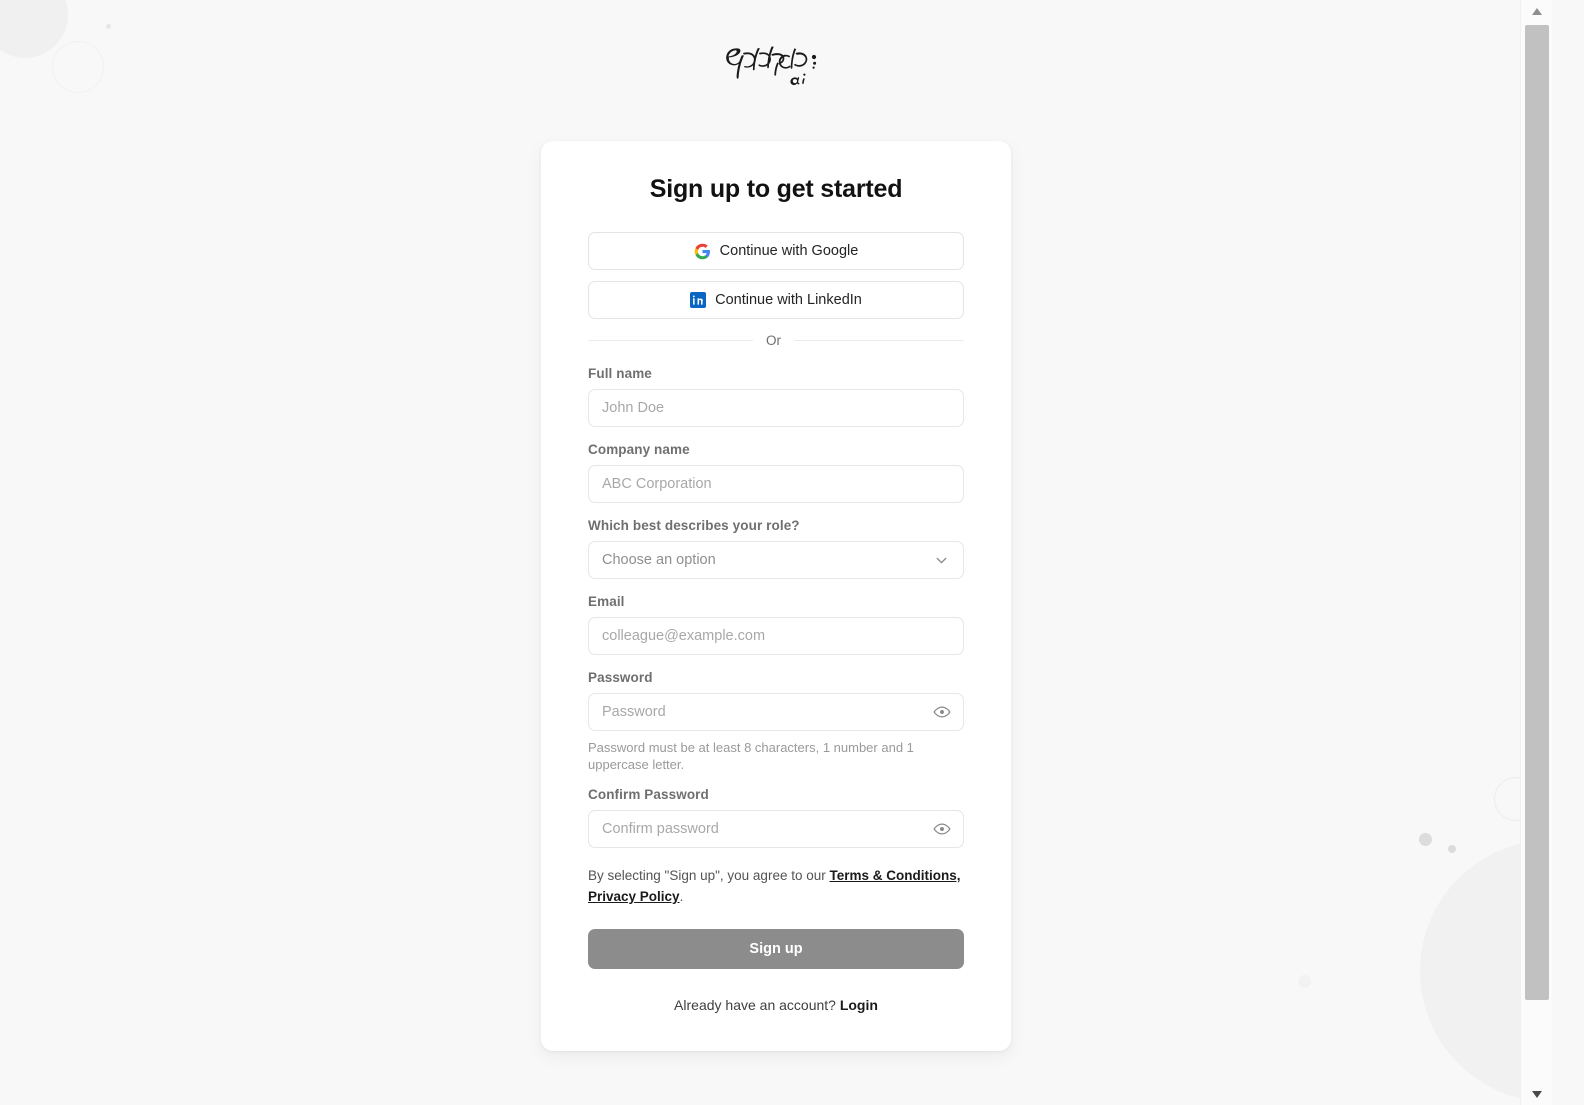 The height and width of the screenshot is (1105, 1584). I want to click on continue-with-google-button: Continue with Google, so click(776, 251).